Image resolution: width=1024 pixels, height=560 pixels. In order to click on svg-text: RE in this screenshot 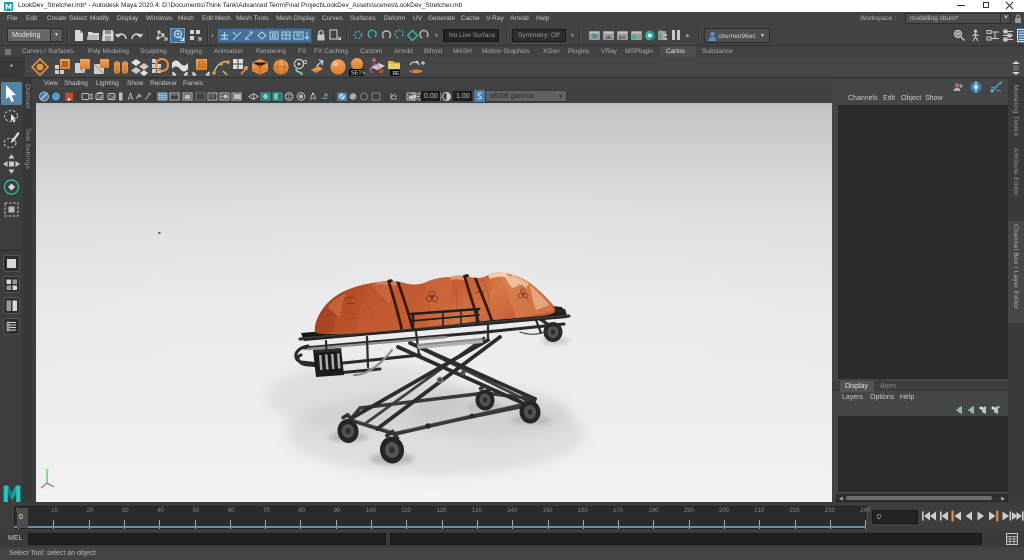, I will do `click(397, 74)`.